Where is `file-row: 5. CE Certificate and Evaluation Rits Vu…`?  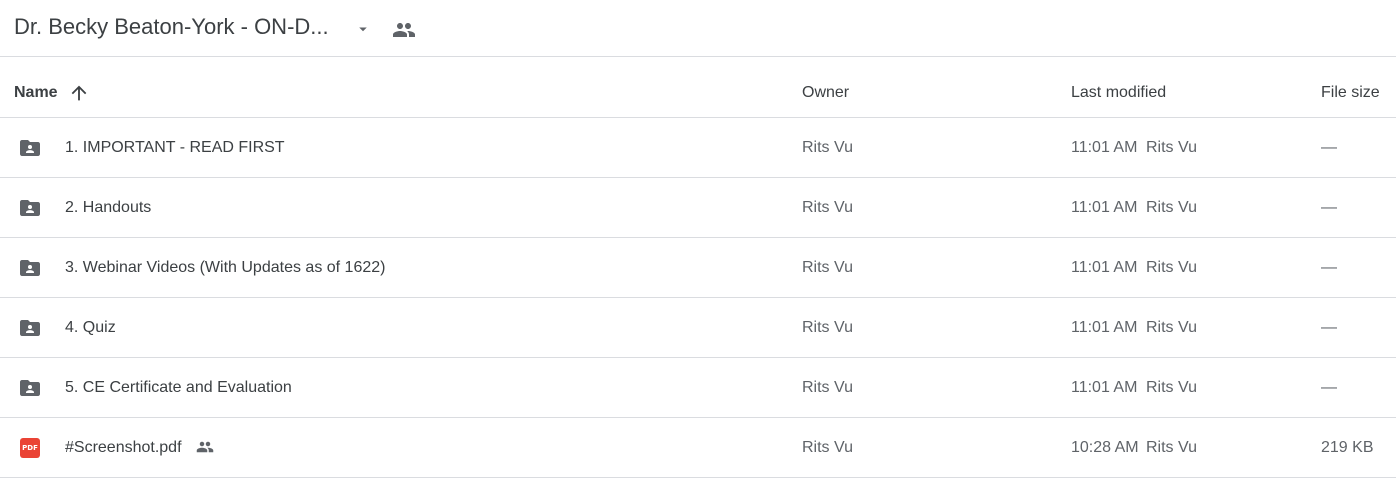 file-row: 5. CE Certificate and Evaluation Rits Vu… is located at coordinates (698, 388).